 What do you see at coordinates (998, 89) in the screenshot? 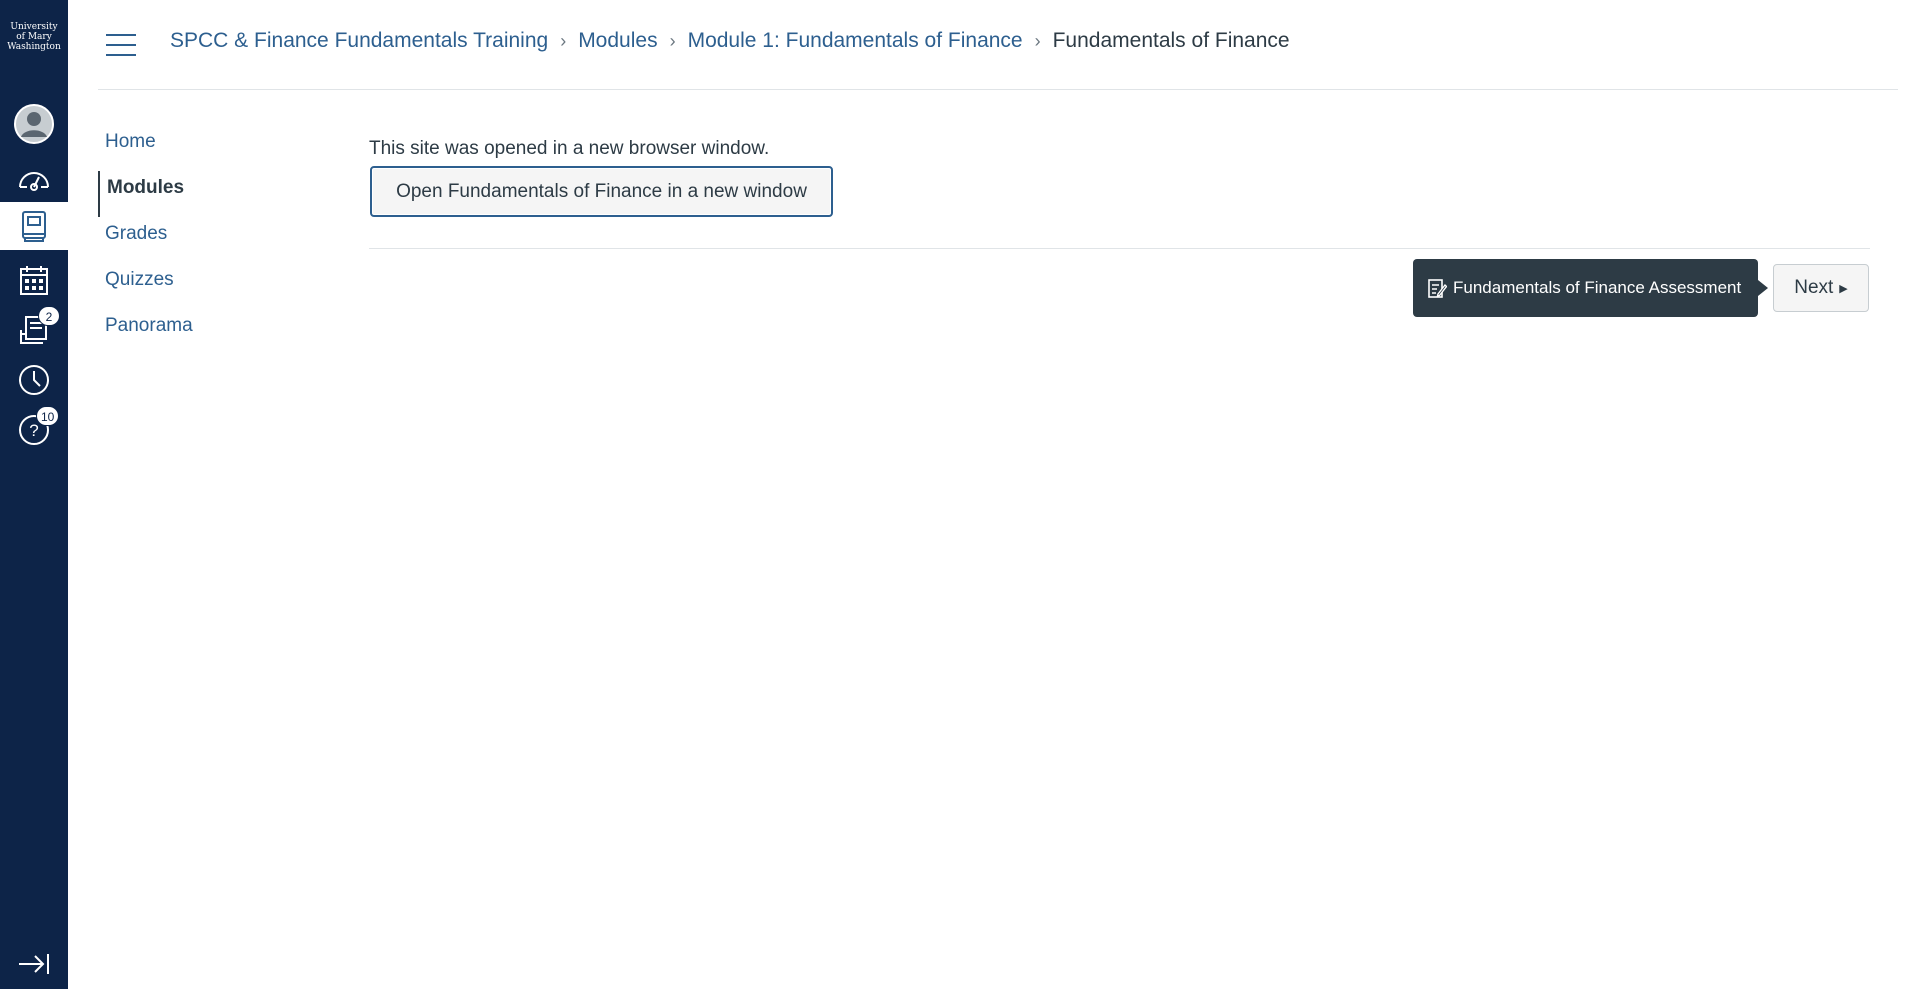
I see `header-divider` at bounding box center [998, 89].